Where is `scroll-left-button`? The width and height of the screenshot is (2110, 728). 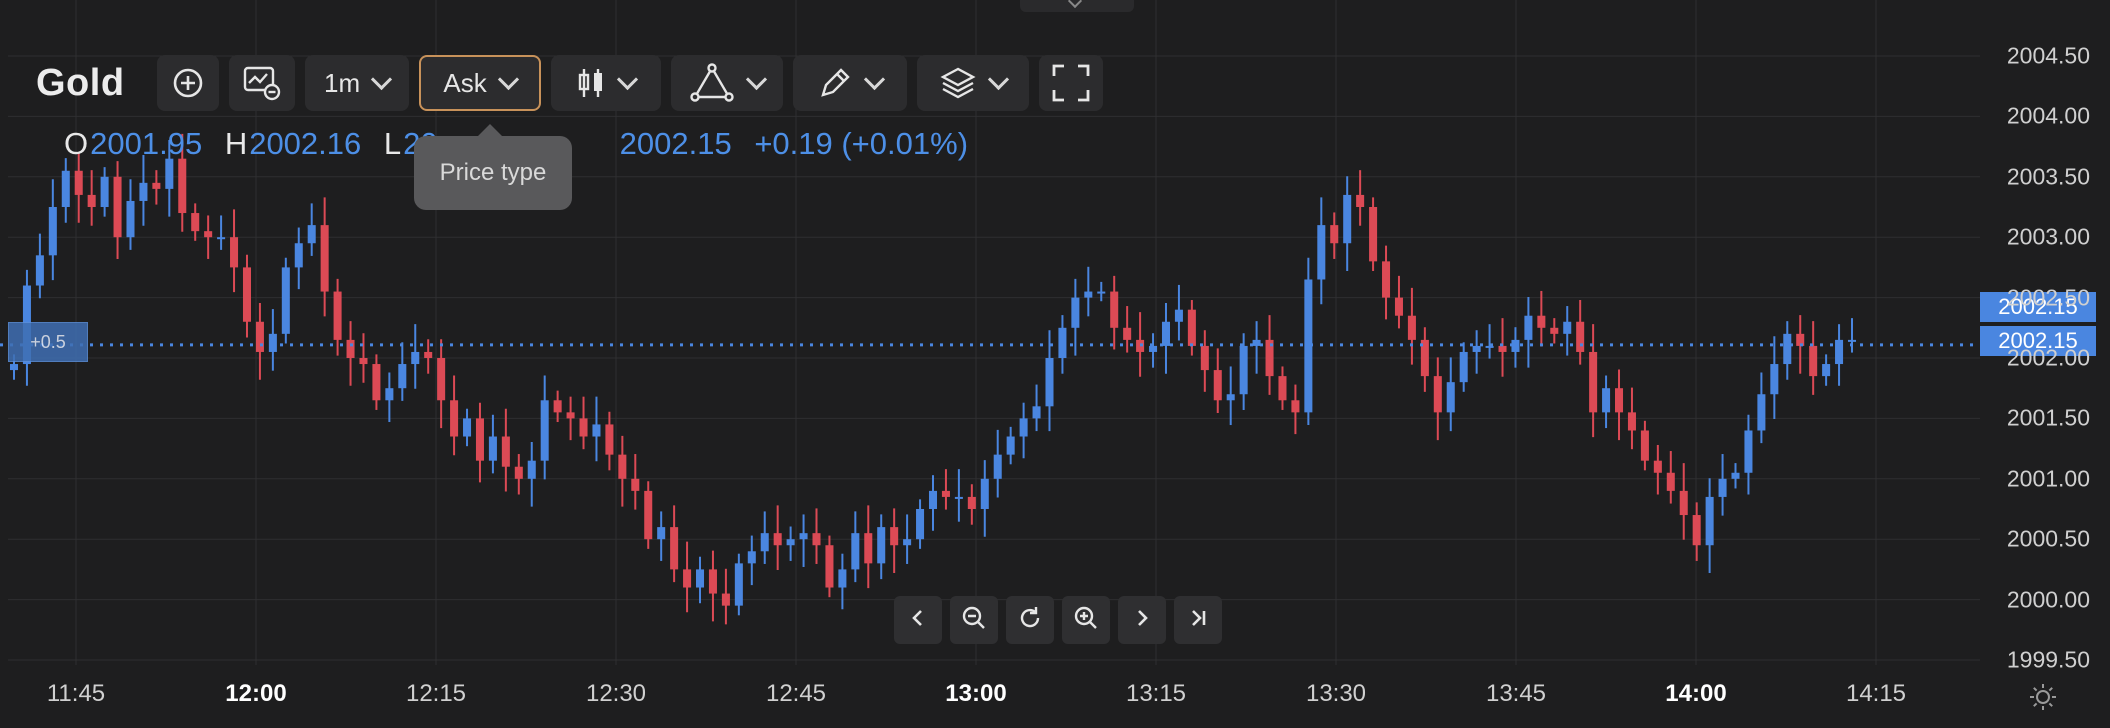 scroll-left-button is located at coordinates (918, 620).